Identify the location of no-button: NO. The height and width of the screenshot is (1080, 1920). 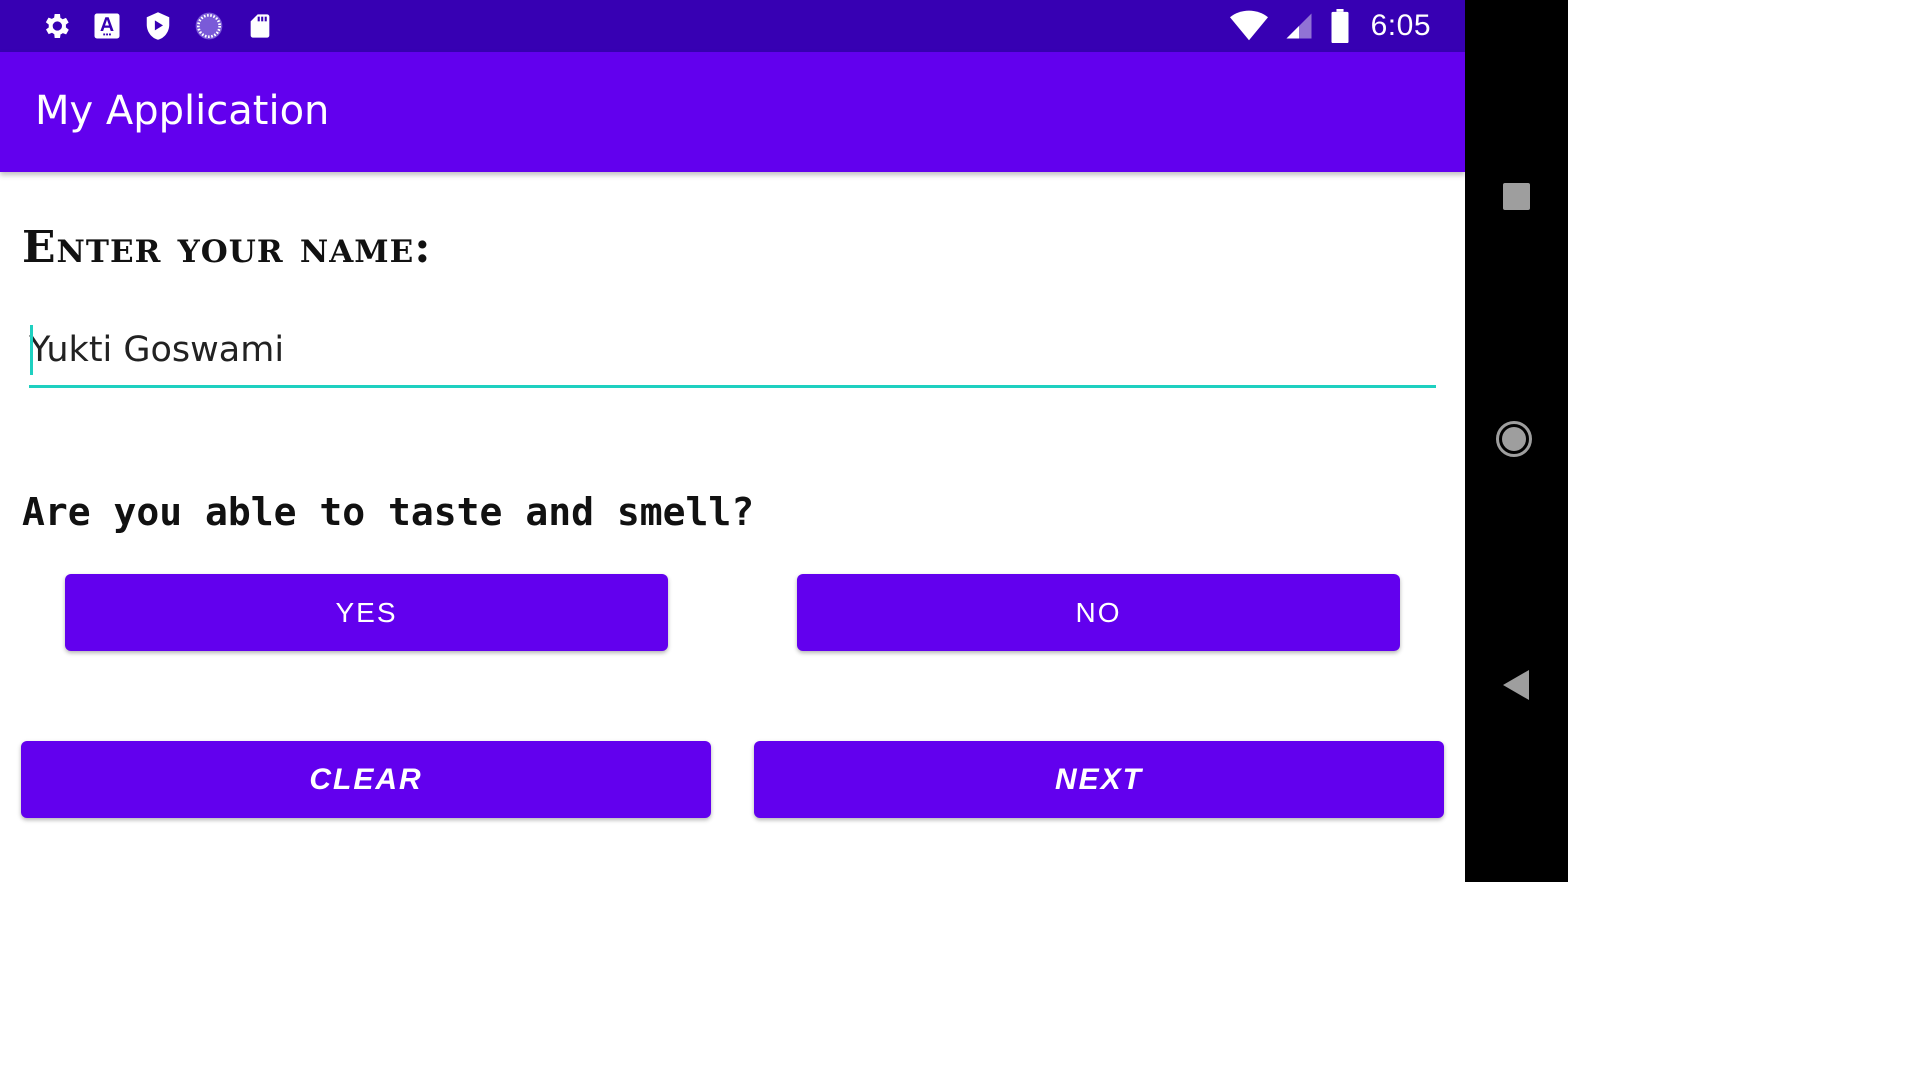
(1098, 612).